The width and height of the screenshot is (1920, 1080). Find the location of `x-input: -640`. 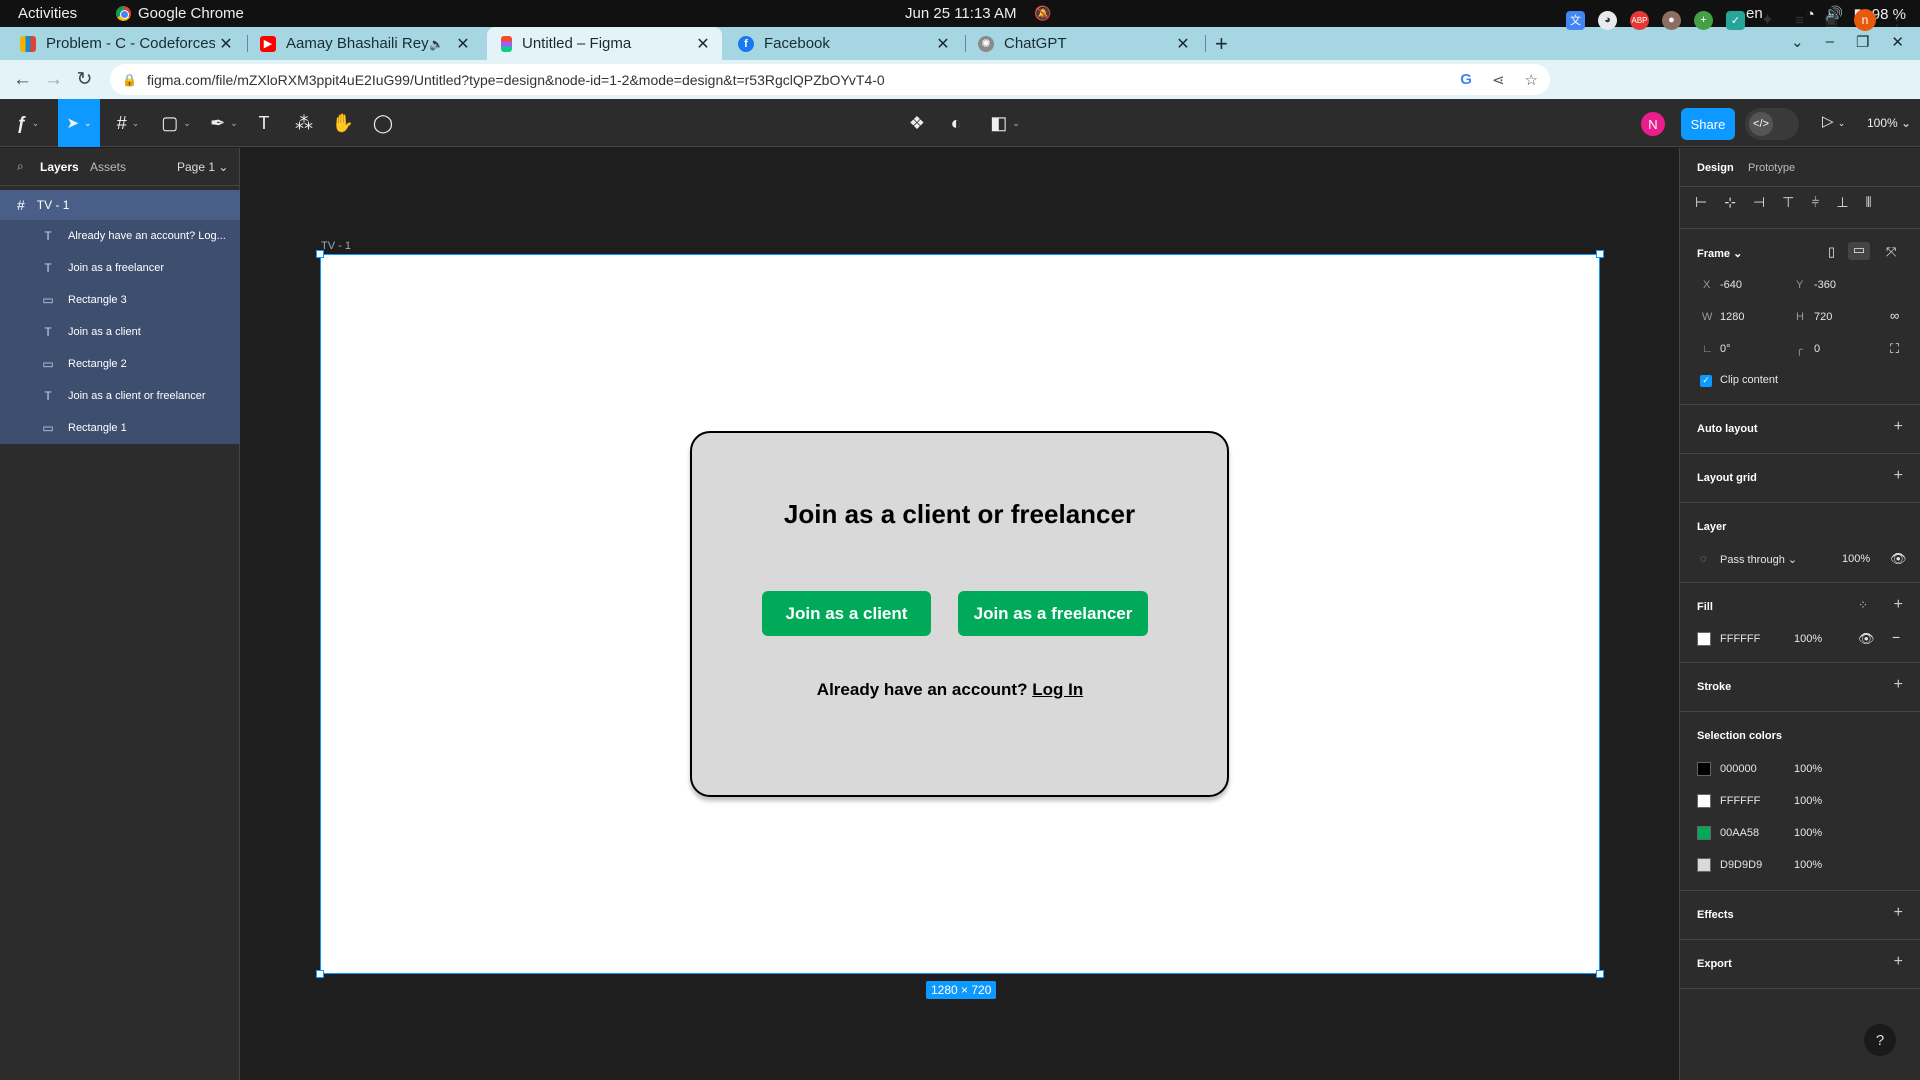

x-input: -640 is located at coordinates (1731, 285).